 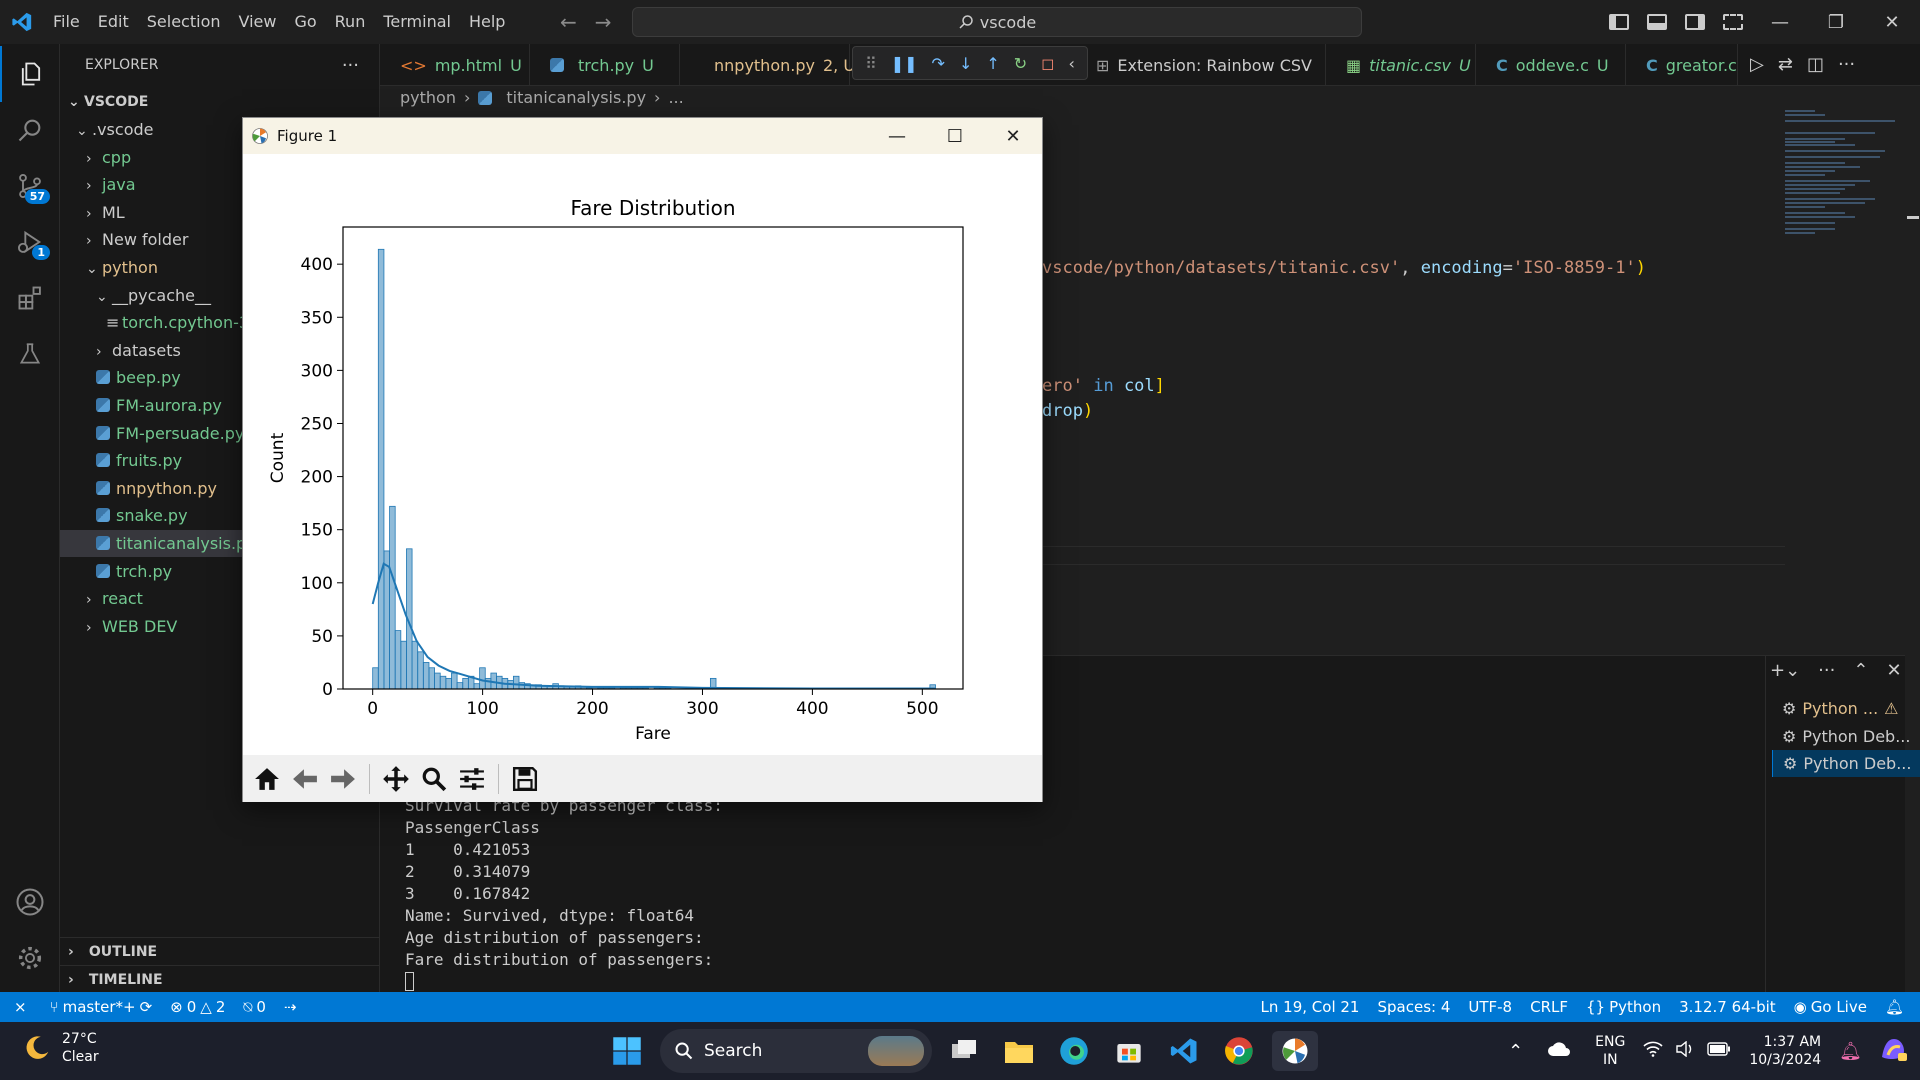 I want to click on end-of-line: CRLF, so click(x=1549, y=1007).